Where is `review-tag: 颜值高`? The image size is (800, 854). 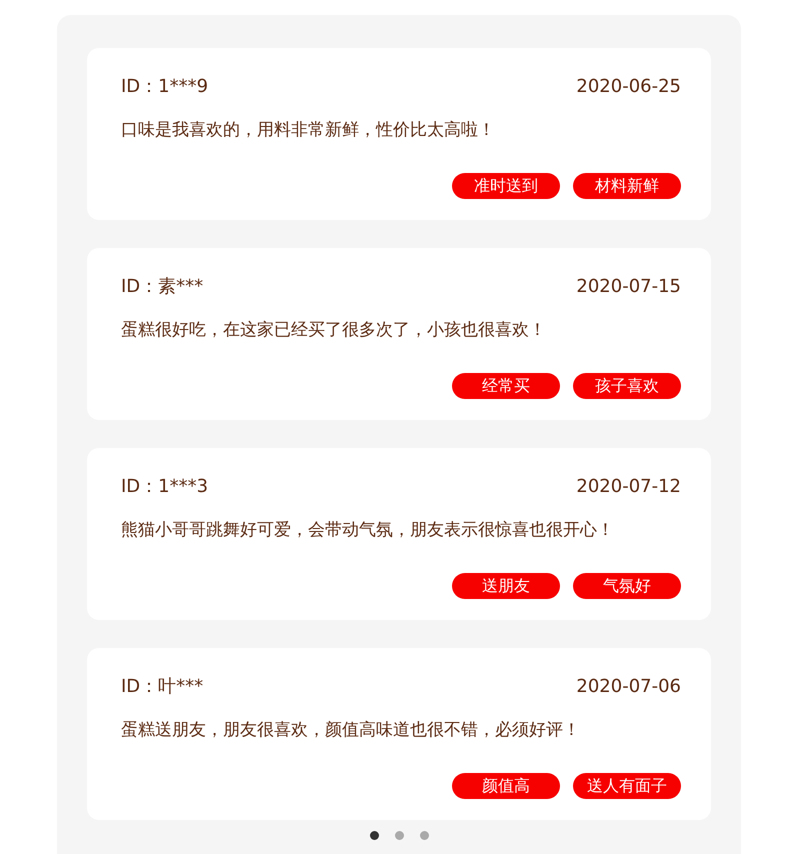
review-tag: 颜值高 is located at coordinates (506, 786).